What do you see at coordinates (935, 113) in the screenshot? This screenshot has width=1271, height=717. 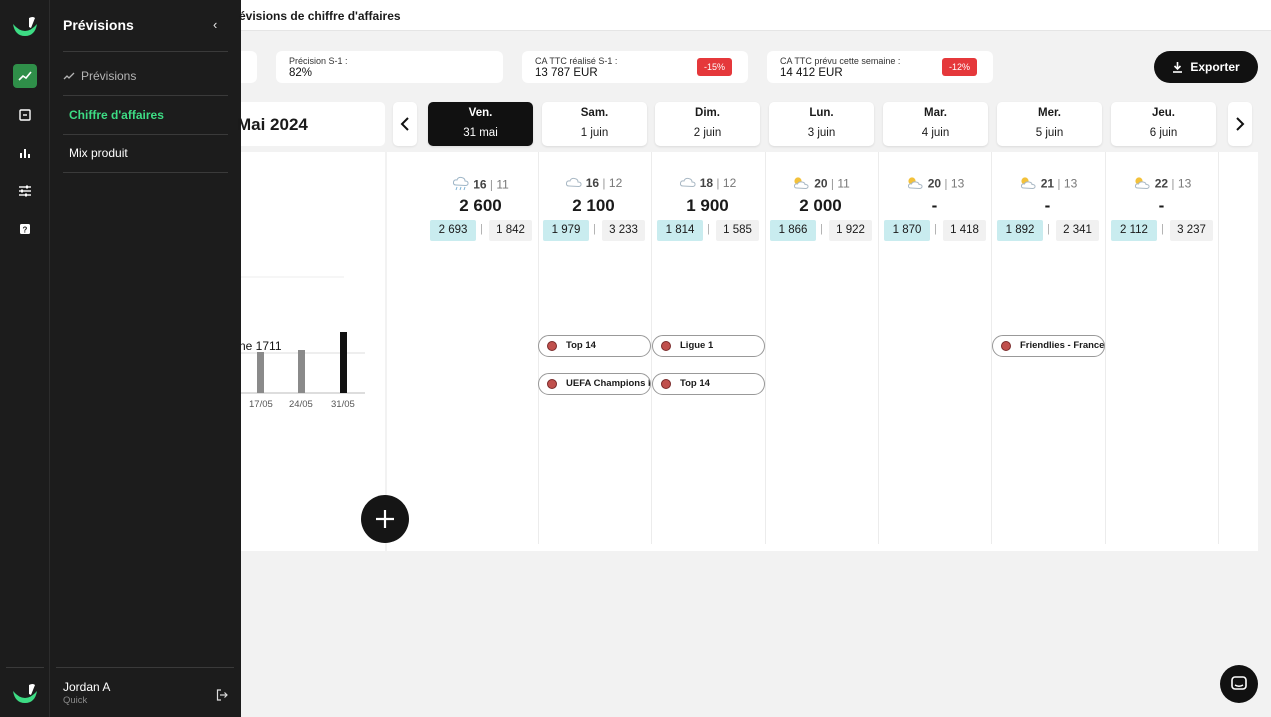 I see `day-name: Mar.` at bounding box center [935, 113].